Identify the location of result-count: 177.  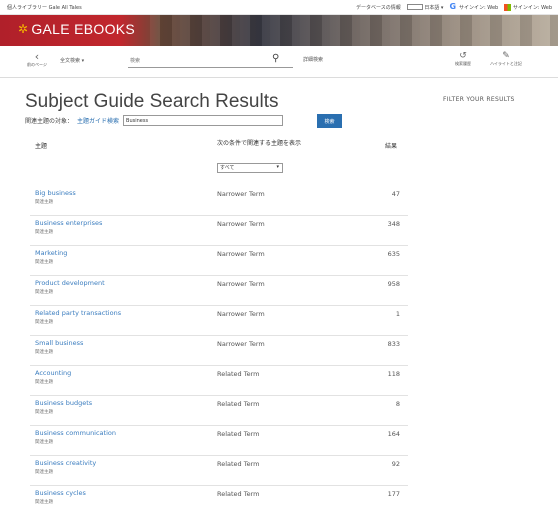
(393, 494).